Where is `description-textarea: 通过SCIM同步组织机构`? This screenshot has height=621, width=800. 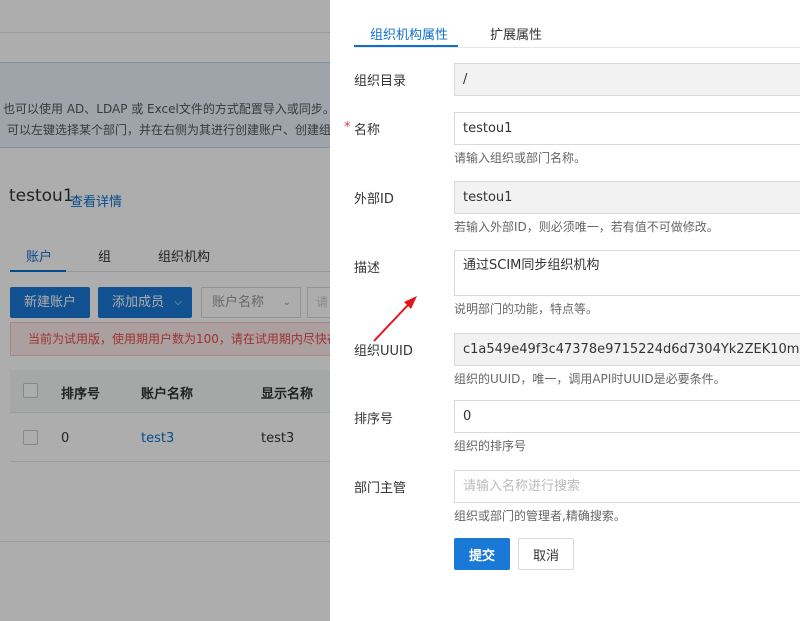 description-textarea: 通过SCIM同步组织机构 is located at coordinates (627, 273).